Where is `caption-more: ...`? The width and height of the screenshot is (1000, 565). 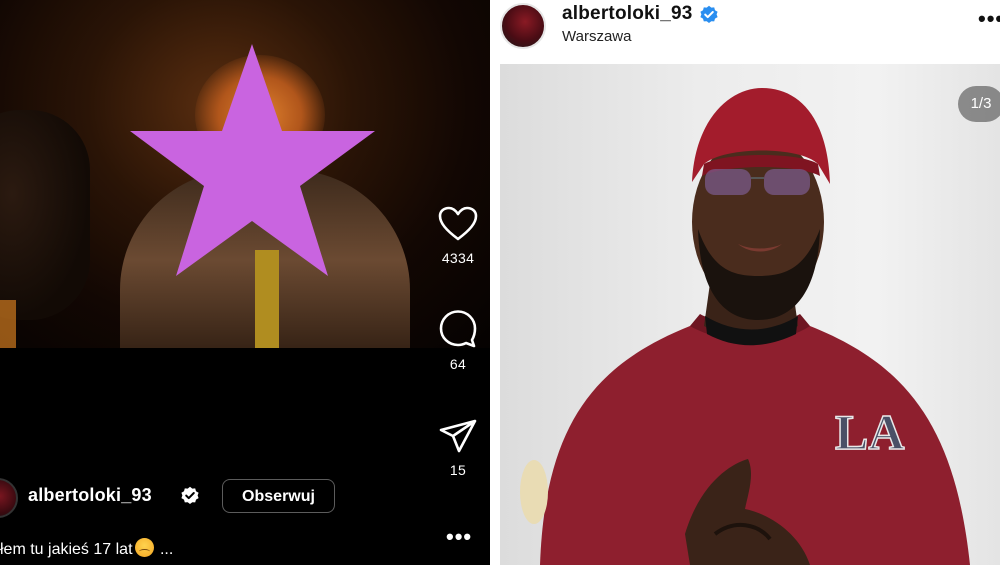 caption-more: ... is located at coordinates (166, 549).